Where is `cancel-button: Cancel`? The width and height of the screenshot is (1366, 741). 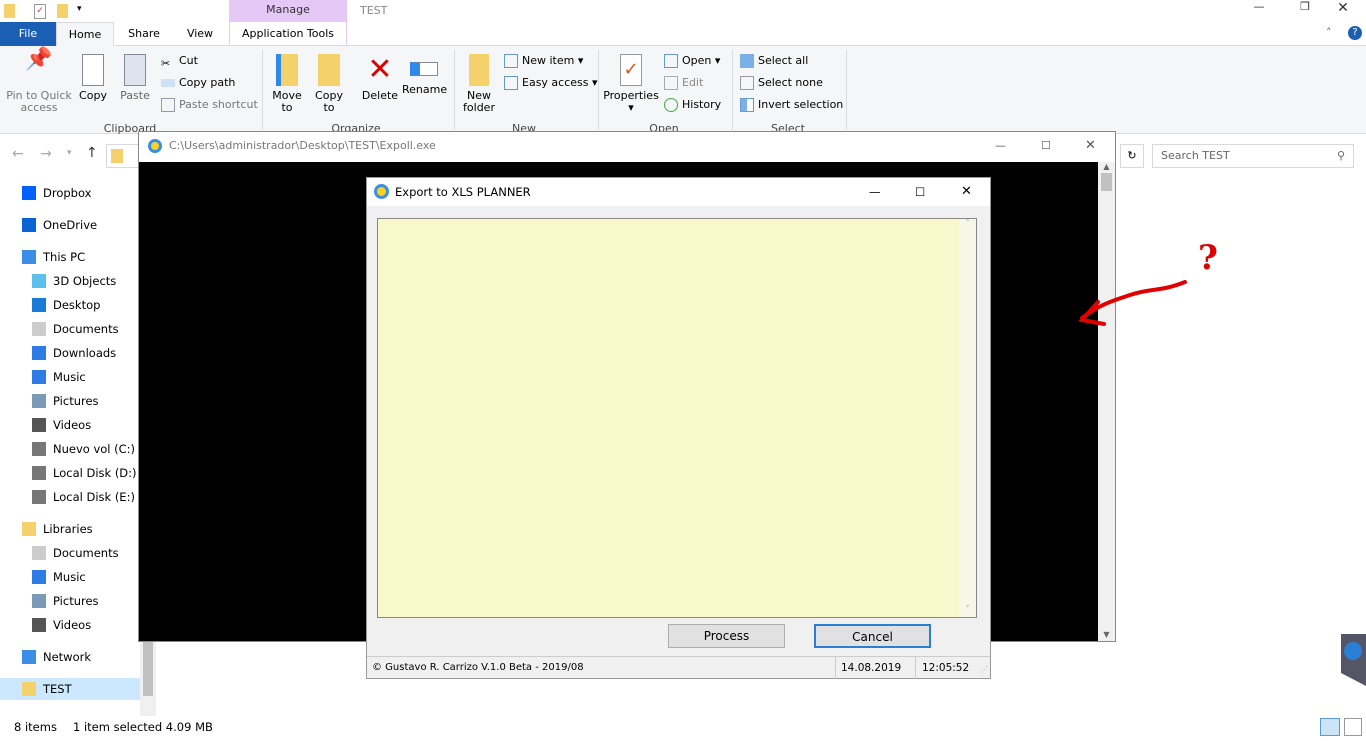 cancel-button: Cancel is located at coordinates (872, 636).